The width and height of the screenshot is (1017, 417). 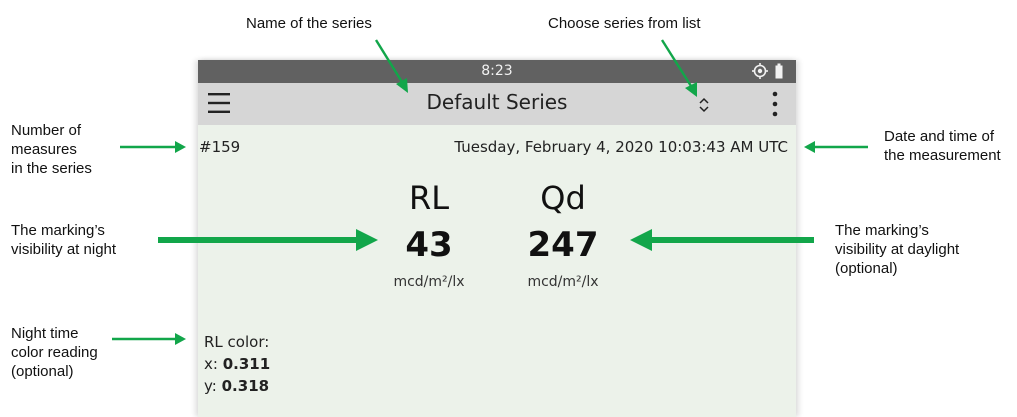 What do you see at coordinates (722, 240) in the screenshot?
I see `arrow-to-qd-value` at bounding box center [722, 240].